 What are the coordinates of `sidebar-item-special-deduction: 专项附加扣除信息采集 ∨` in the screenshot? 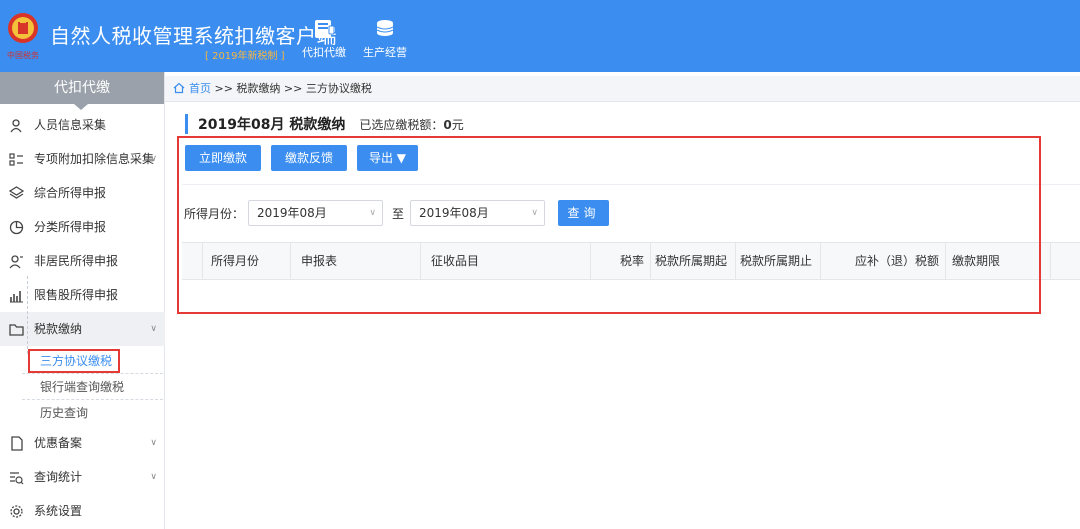 It's located at (82, 159).